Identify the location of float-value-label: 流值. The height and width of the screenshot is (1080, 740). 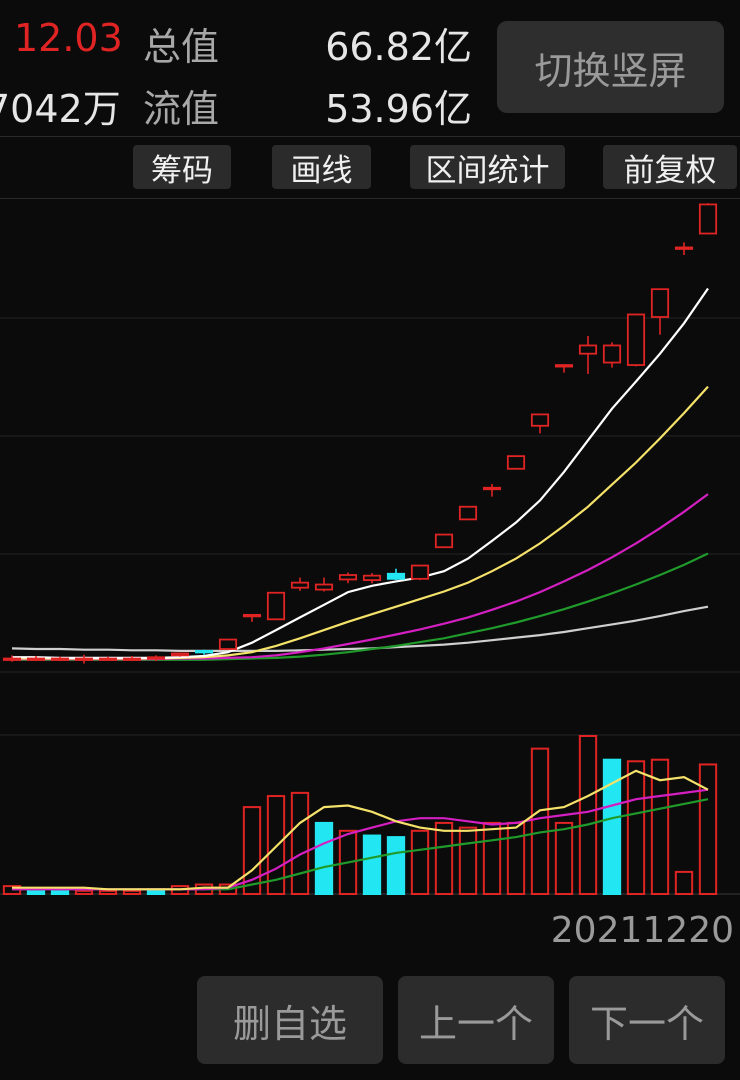
(181, 109).